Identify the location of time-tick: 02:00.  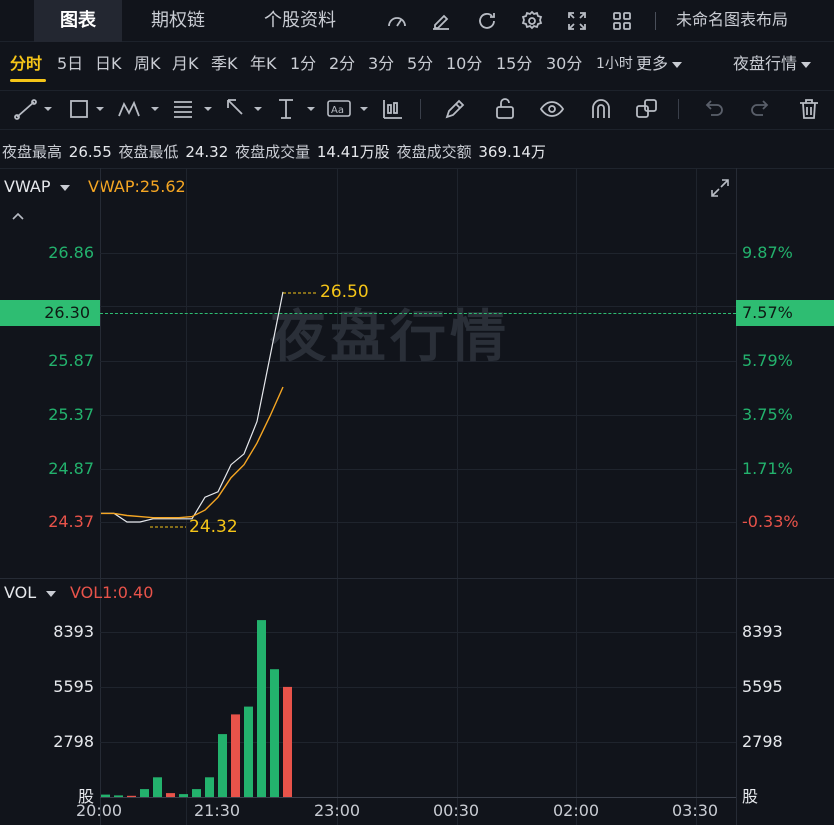
(576, 810).